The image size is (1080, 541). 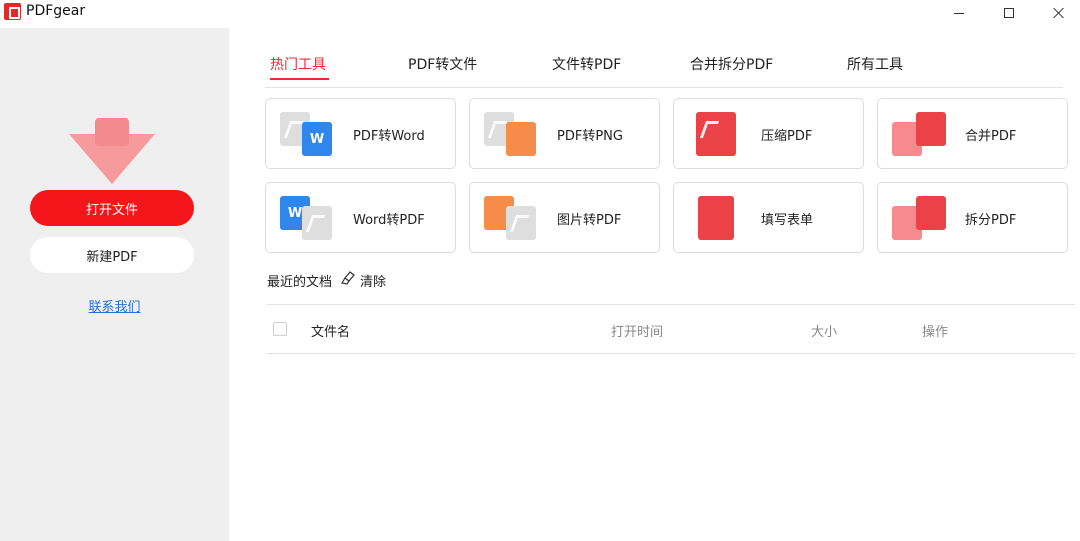 What do you see at coordinates (586, 64) in the screenshot?
I see `tab-file-to-pdf: 文件转PDF` at bounding box center [586, 64].